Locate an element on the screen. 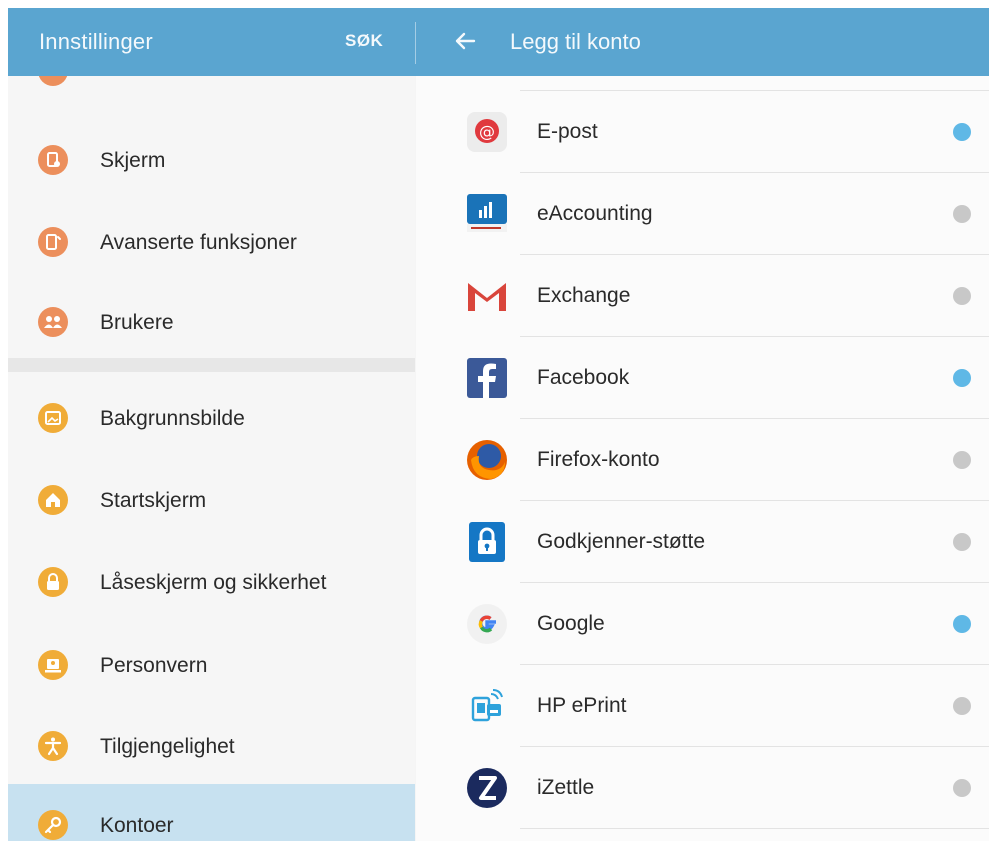  sidebar-item-kontoer: Kontoer is located at coordinates (211, 812).